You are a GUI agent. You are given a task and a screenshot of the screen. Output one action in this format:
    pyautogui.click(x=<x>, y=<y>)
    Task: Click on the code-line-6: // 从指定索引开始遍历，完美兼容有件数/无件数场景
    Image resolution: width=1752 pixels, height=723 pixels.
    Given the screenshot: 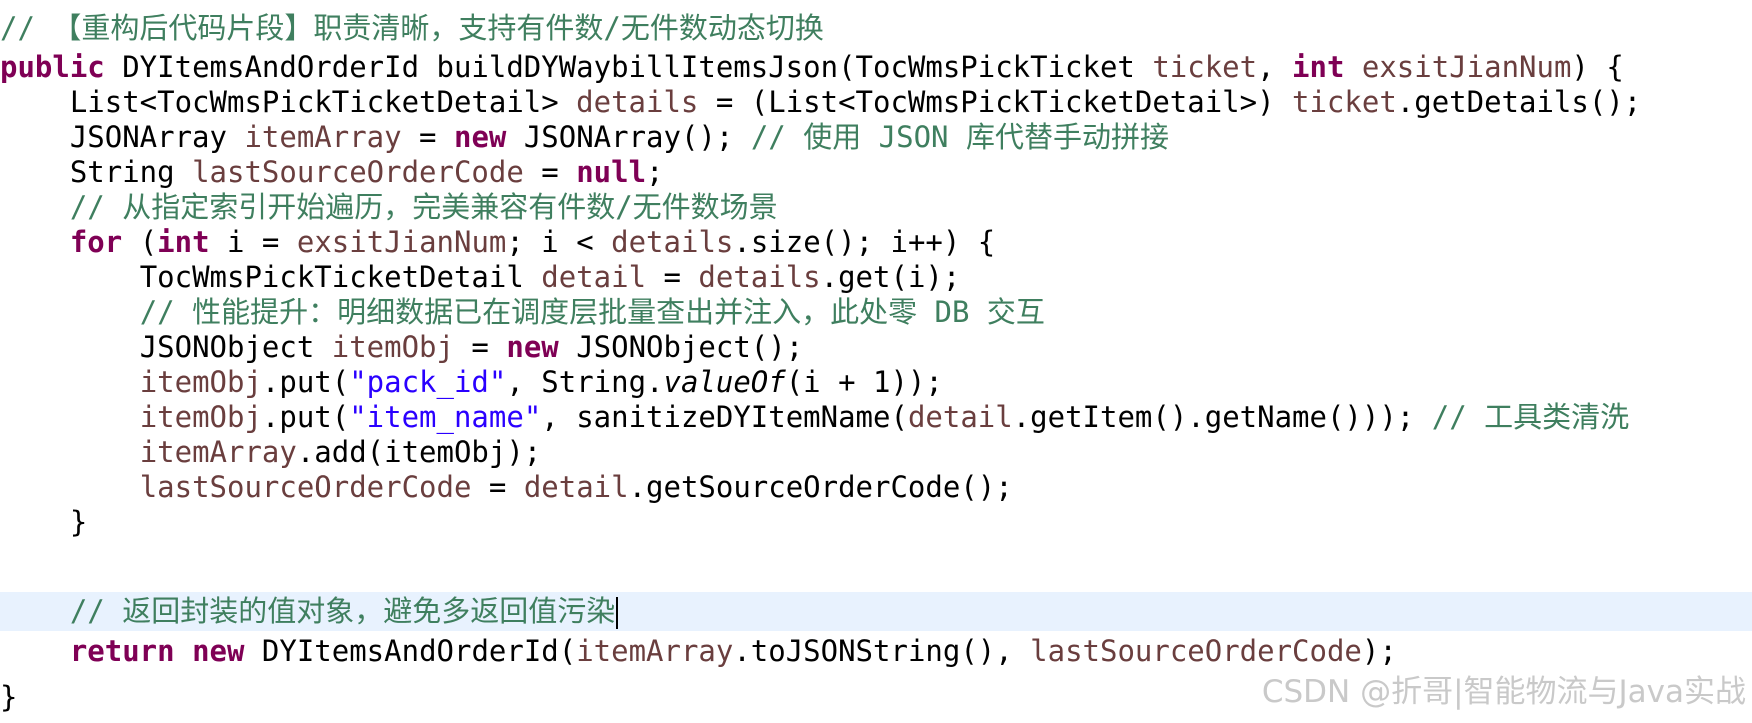 What is the action you would take?
    pyautogui.click(x=876, y=207)
    